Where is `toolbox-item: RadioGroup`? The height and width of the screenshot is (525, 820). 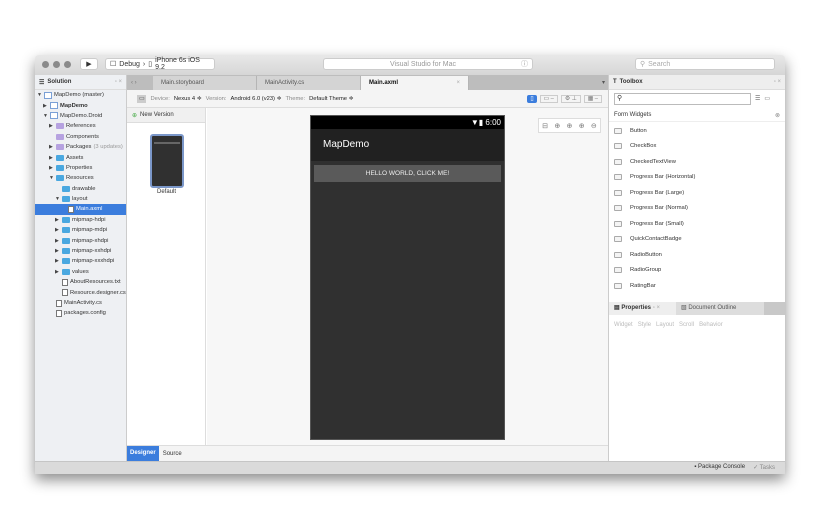
toolbox-item: RadioGroup is located at coordinates (697, 271).